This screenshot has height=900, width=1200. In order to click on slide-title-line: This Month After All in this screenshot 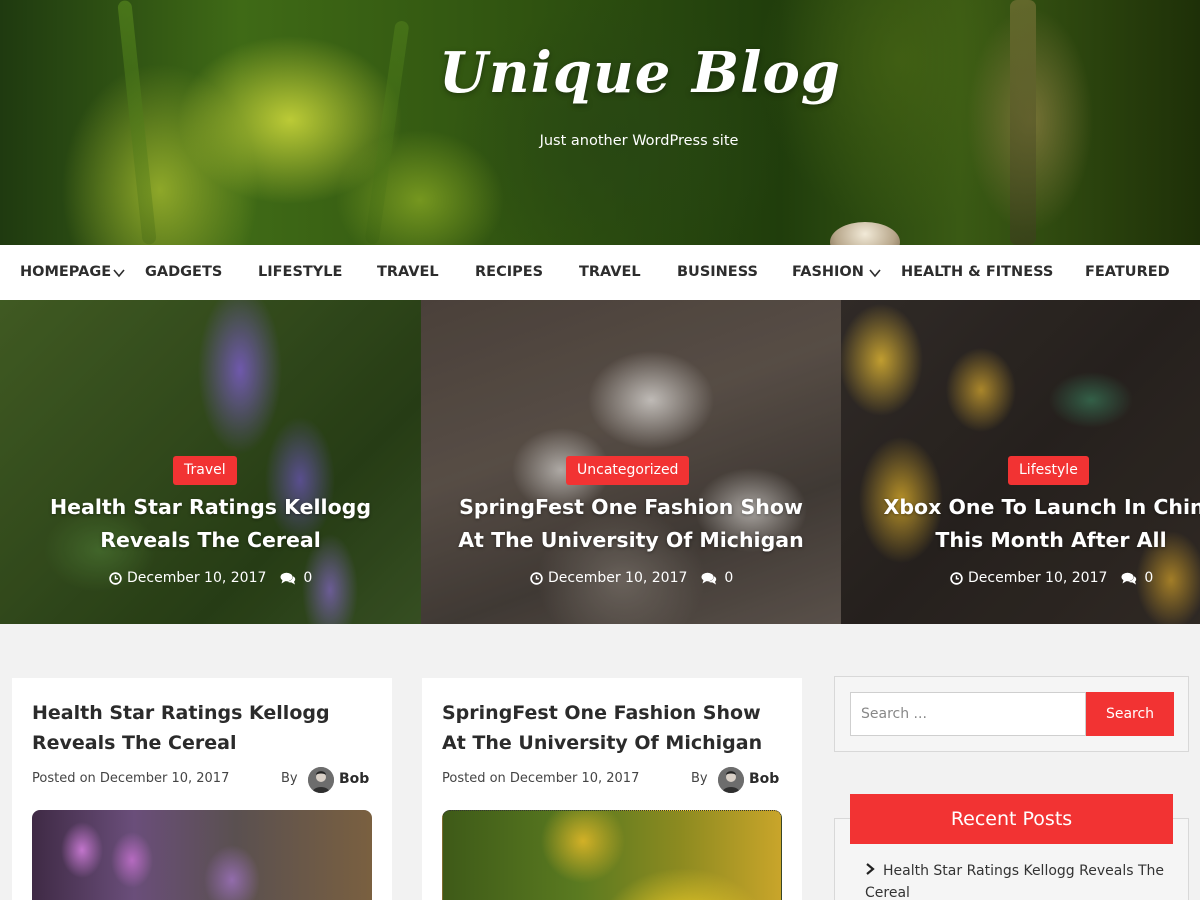, I will do `click(1020, 540)`.